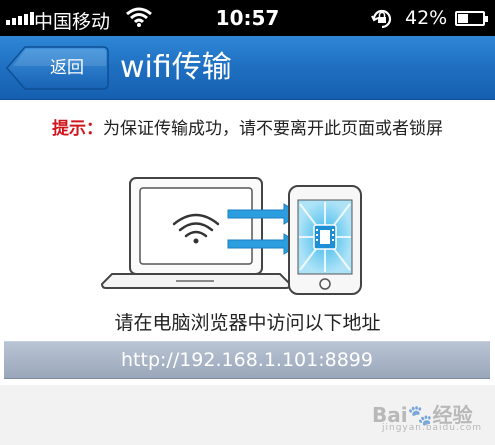  What do you see at coordinates (247, 360) in the screenshot?
I see `server-address: http://192.168.1.101:8899` at bounding box center [247, 360].